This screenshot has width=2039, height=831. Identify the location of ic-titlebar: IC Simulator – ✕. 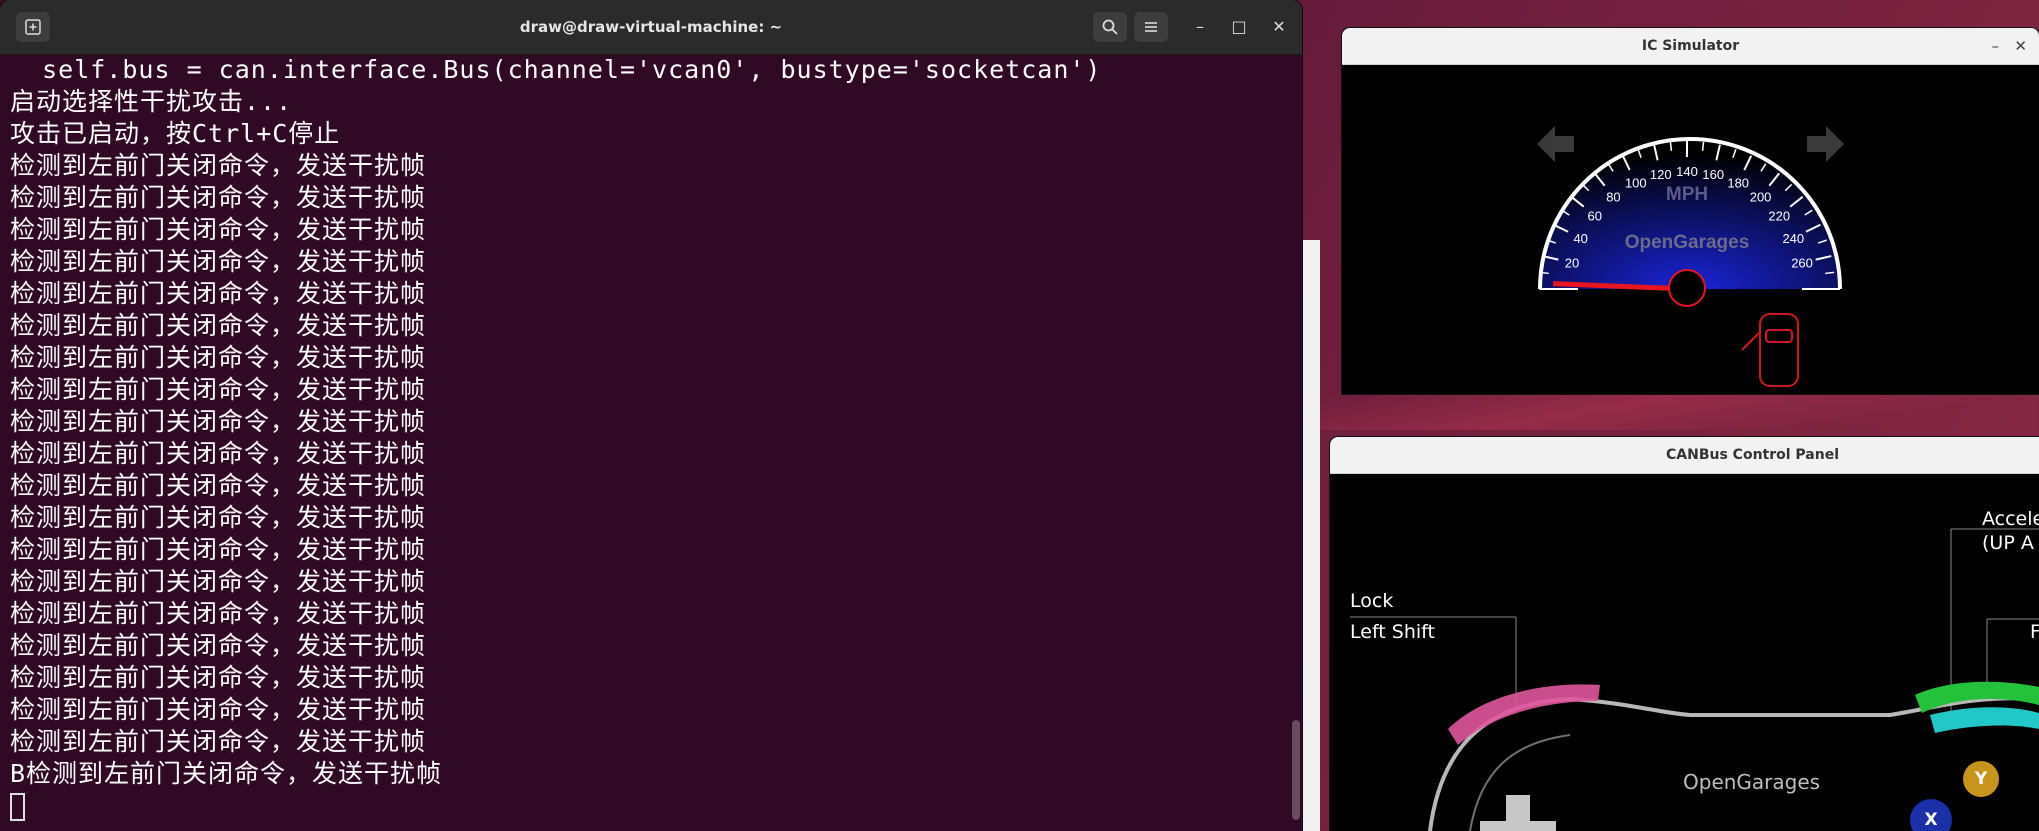
(1690, 46).